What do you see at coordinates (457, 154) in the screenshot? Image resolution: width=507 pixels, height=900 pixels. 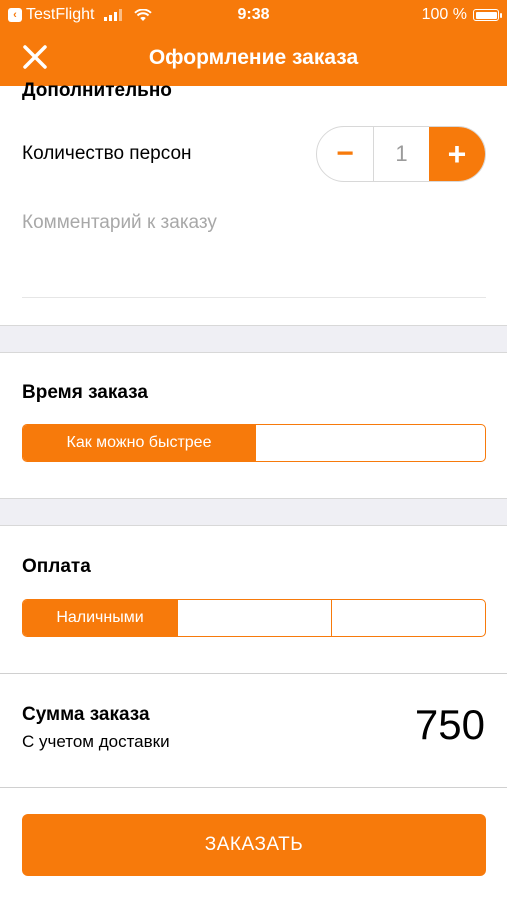 I see `increment-button: +` at bounding box center [457, 154].